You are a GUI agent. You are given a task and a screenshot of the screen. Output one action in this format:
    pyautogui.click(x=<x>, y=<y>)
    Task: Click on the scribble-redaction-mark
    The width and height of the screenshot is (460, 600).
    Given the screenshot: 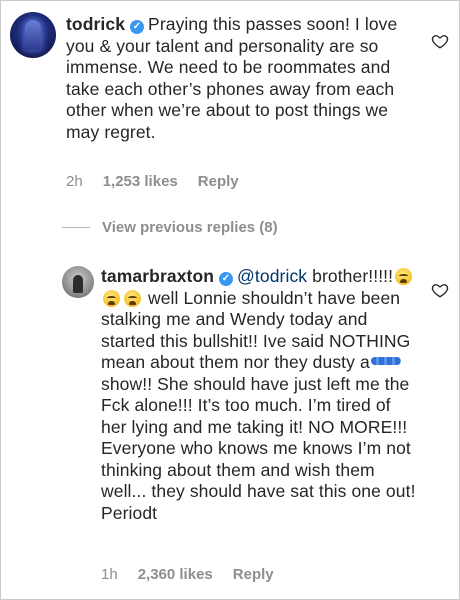 What is the action you would take?
    pyautogui.click(x=385, y=361)
    